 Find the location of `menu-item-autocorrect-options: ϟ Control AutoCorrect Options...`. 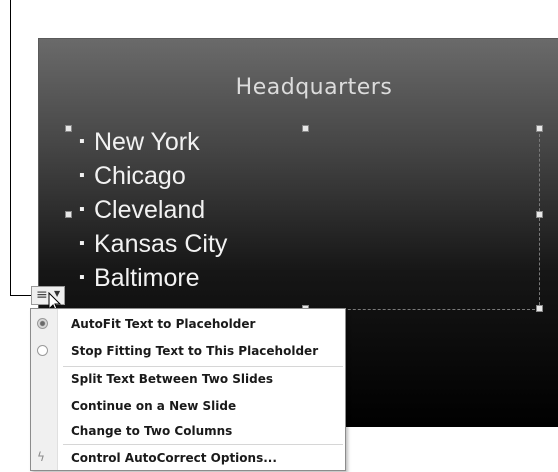

menu-item-autocorrect-options: ϟ Control AutoCorrect Options... is located at coordinates (188, 458).